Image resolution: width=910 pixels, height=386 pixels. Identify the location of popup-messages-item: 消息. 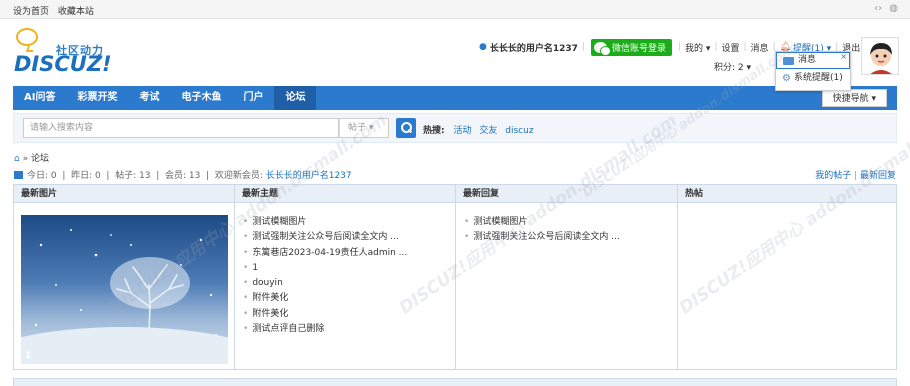
(813, 60).